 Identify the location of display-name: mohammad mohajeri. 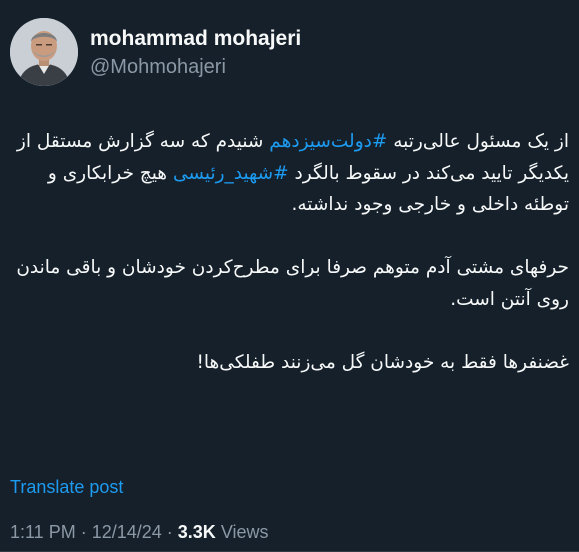
(195, 39).